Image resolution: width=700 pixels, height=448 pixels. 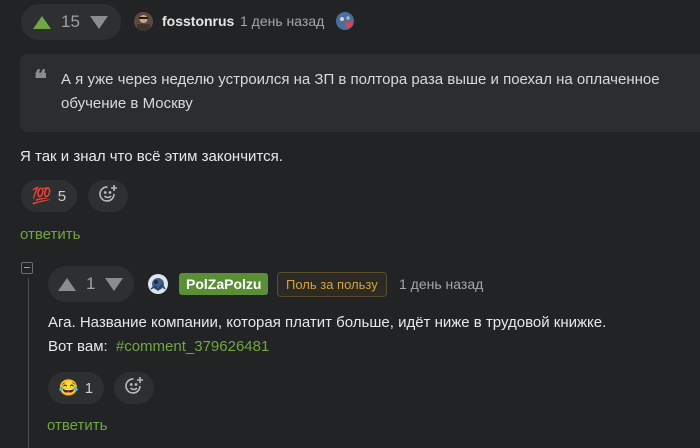 What do you see at coordinates (68, 388) in the screenshot?
I see `laughing-emoji-icon: 😂` at bounding box center [68, 388].